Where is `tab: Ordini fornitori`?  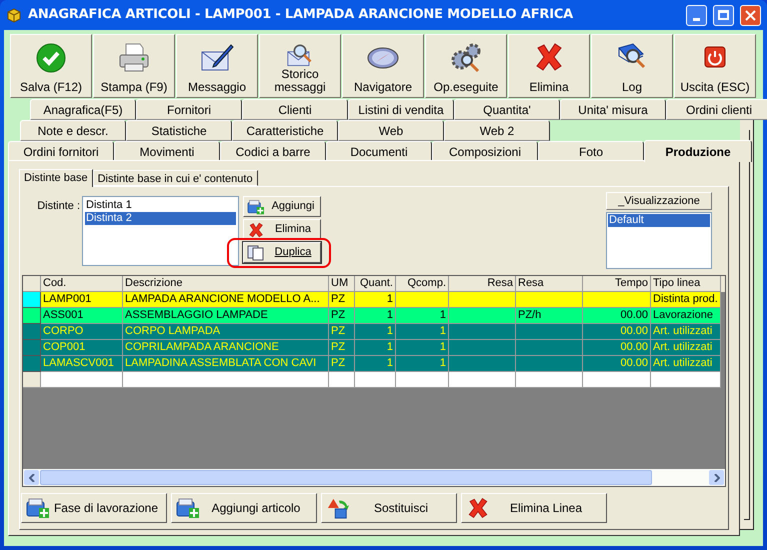 tab: Ordini fornitori is located at coordinates (61, 151).